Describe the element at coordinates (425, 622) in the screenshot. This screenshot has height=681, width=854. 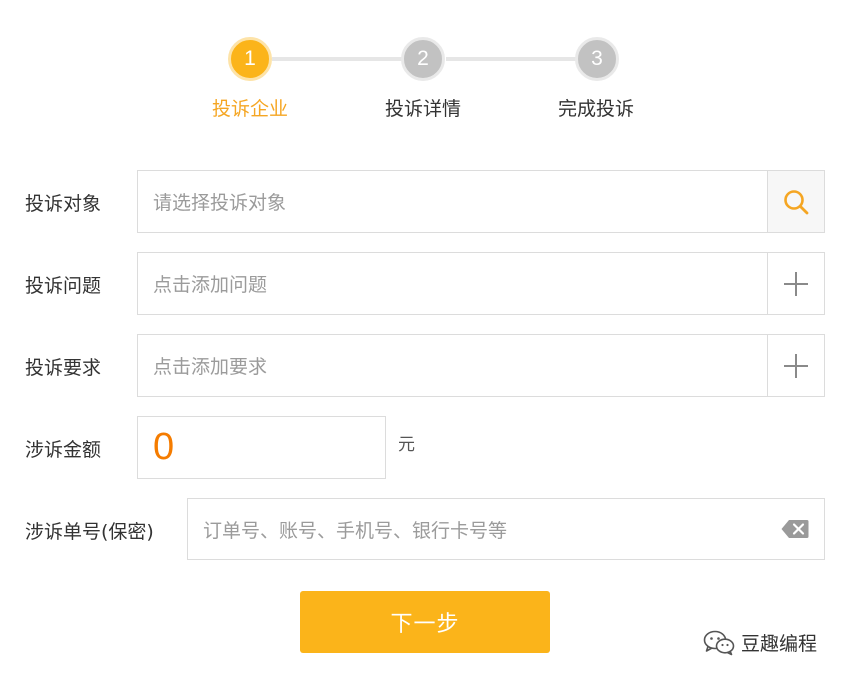
I see `next-step-button: 下一步` at that location.